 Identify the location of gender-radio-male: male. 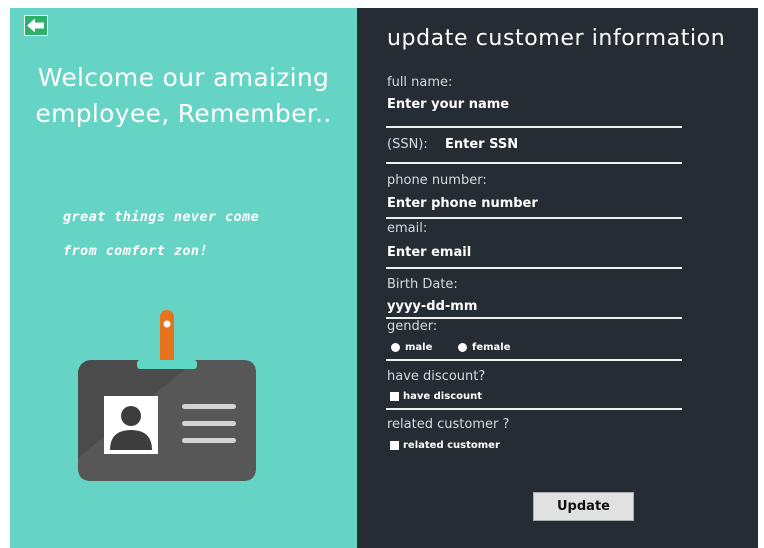
(411, 347).